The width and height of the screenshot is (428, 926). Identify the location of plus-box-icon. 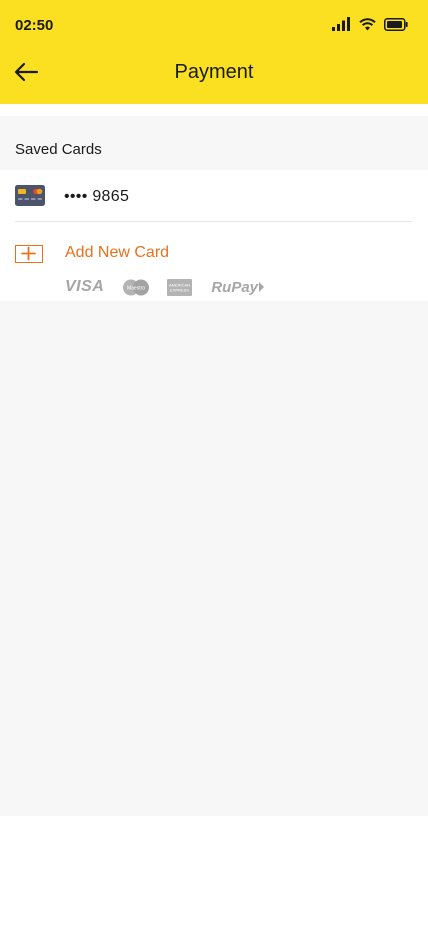
(29, 254).